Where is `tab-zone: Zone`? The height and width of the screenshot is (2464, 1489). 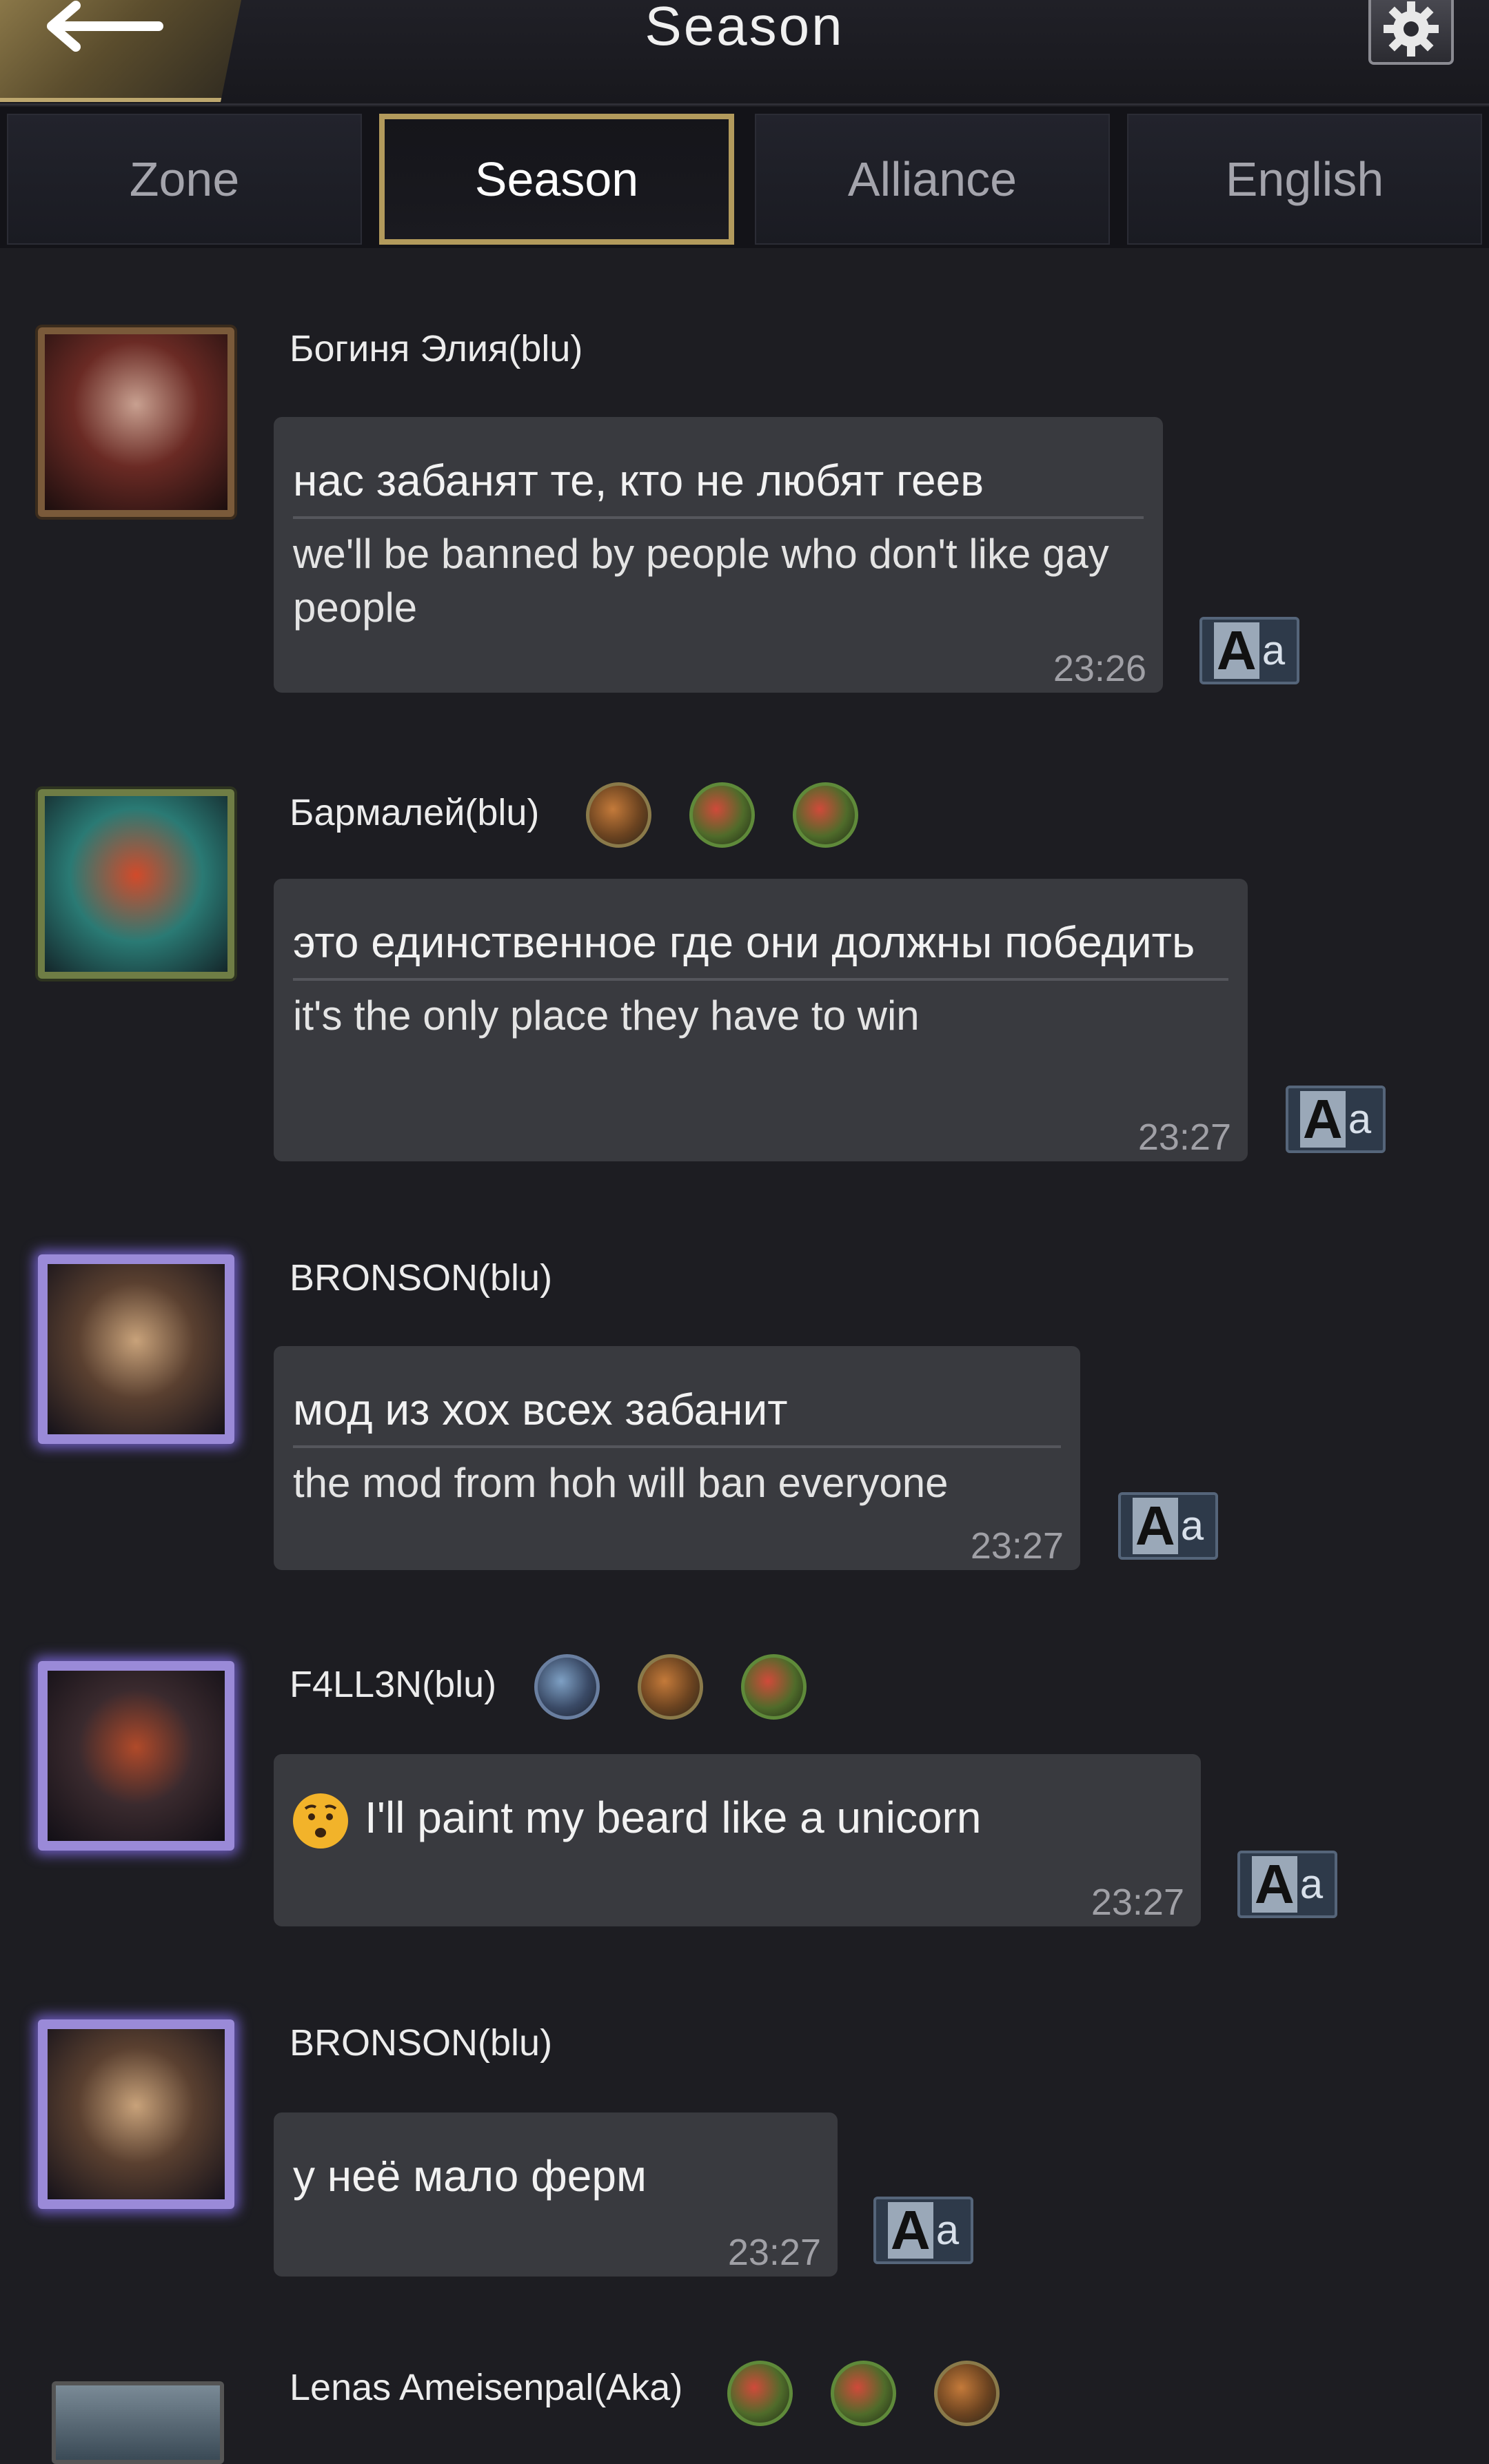
tab-zone: Zone is located at coordinates (185, 180).